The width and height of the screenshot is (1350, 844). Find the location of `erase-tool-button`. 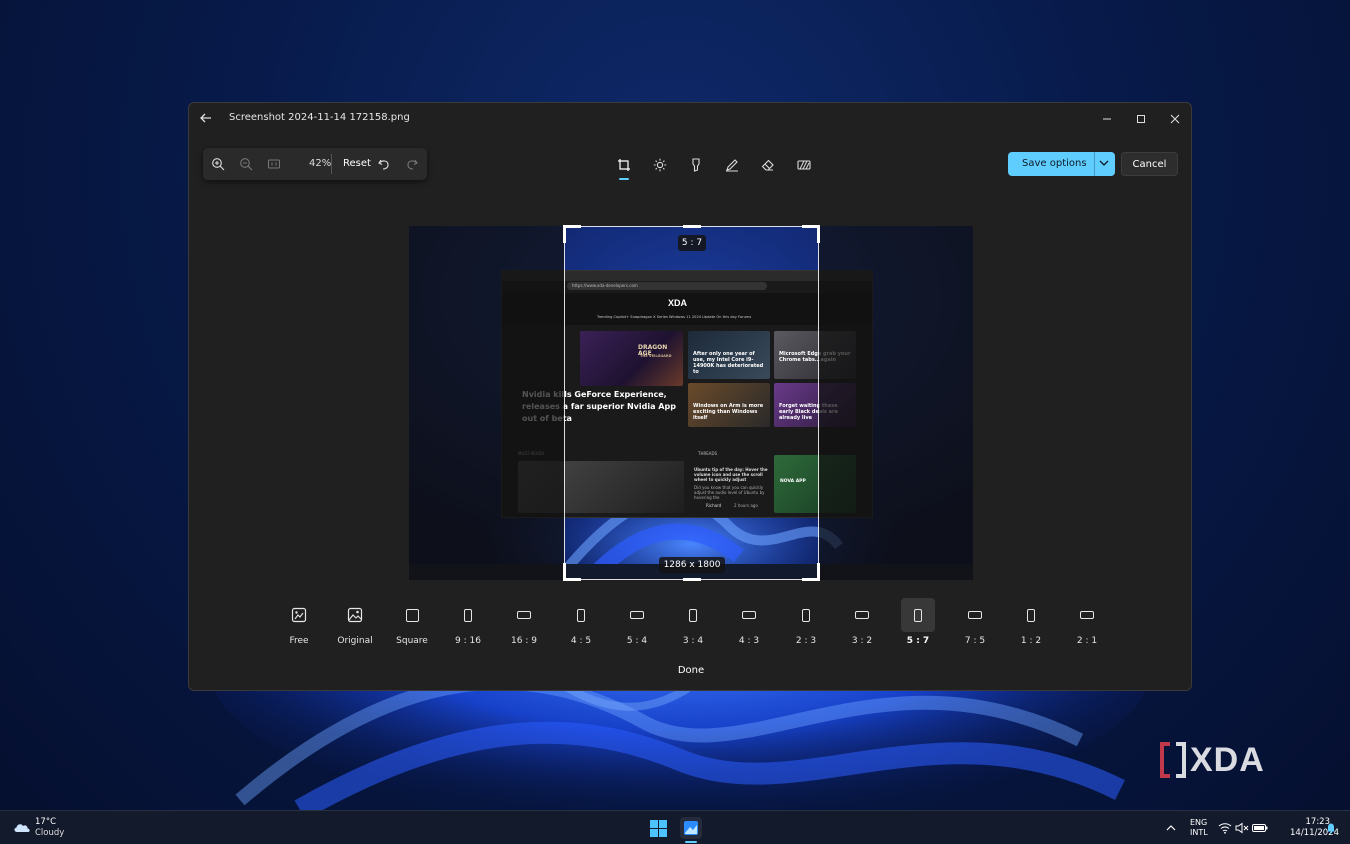

erase-tool-button is located at coordinates (768, 165).